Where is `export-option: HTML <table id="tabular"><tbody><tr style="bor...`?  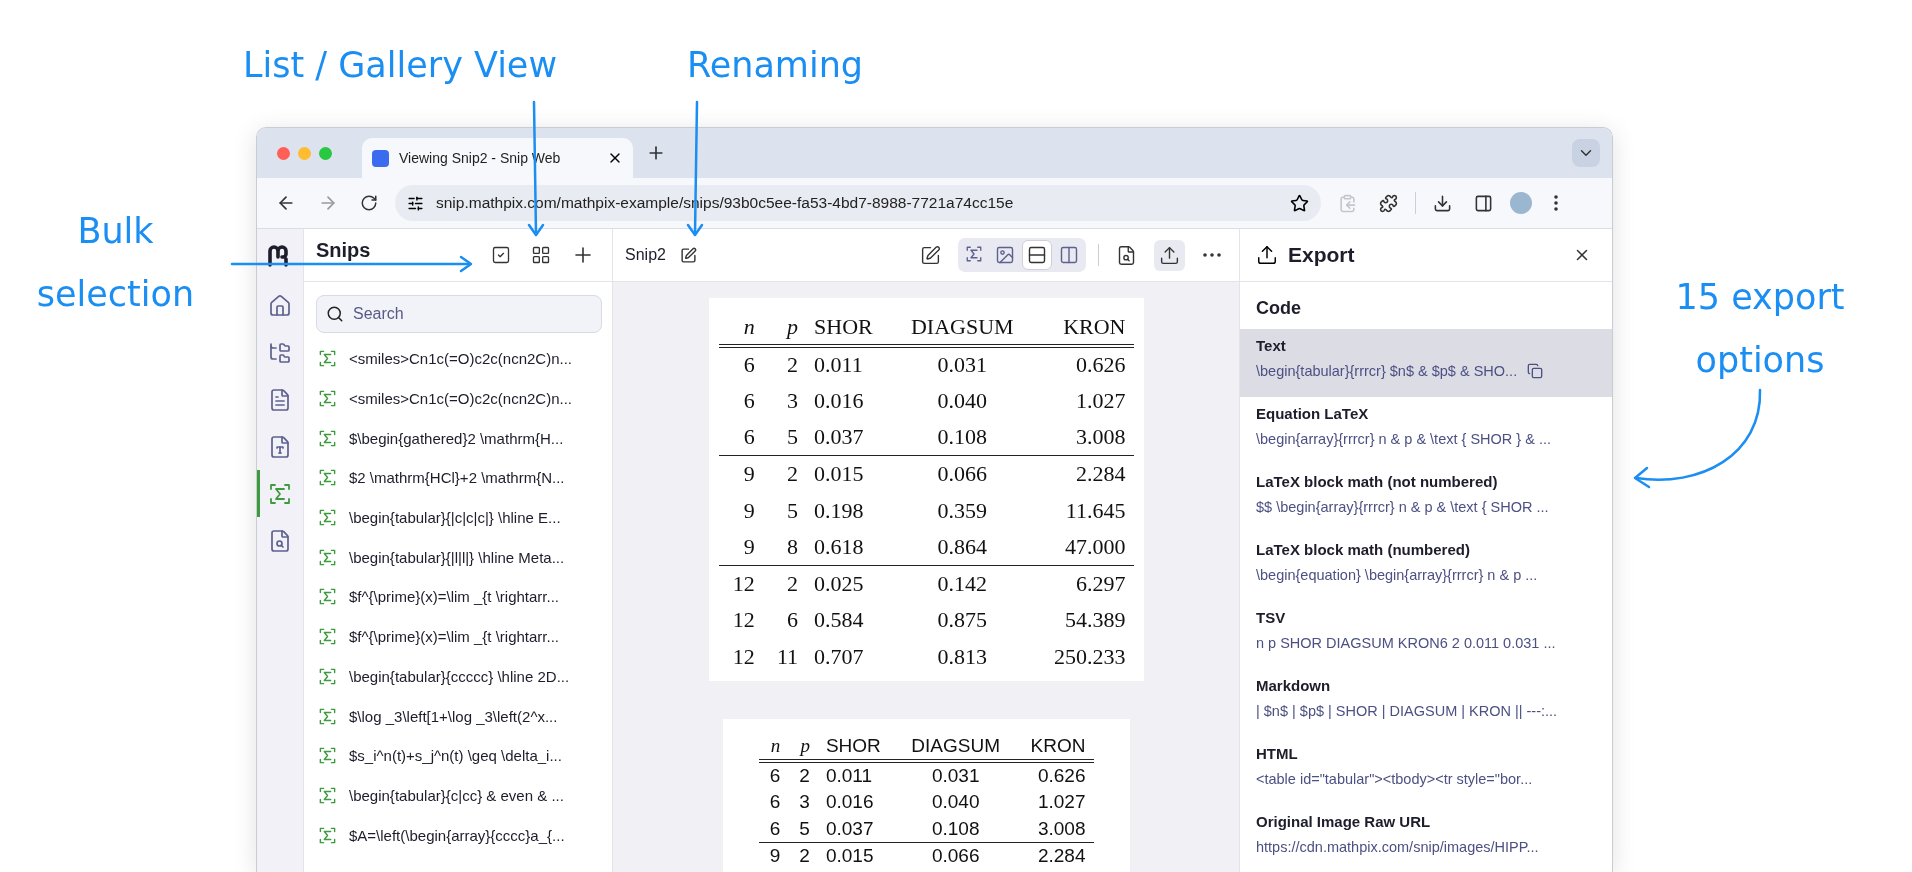
export-option: HTML <table id="tabular"><tbody><tr style="bor... is located at coordinates (1426, 771).